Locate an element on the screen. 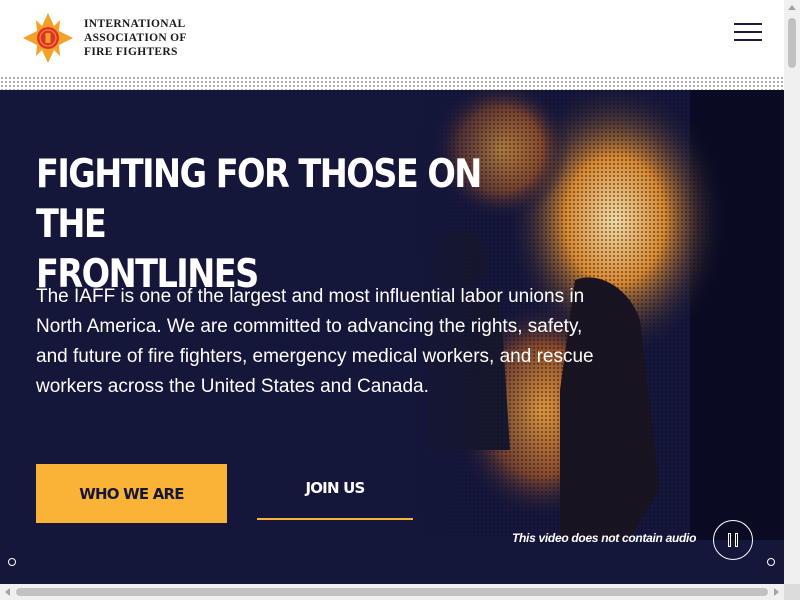  hero-title-line-1: FIGHTING FOR THOSE ON THE is located at coordinates (259, 199).